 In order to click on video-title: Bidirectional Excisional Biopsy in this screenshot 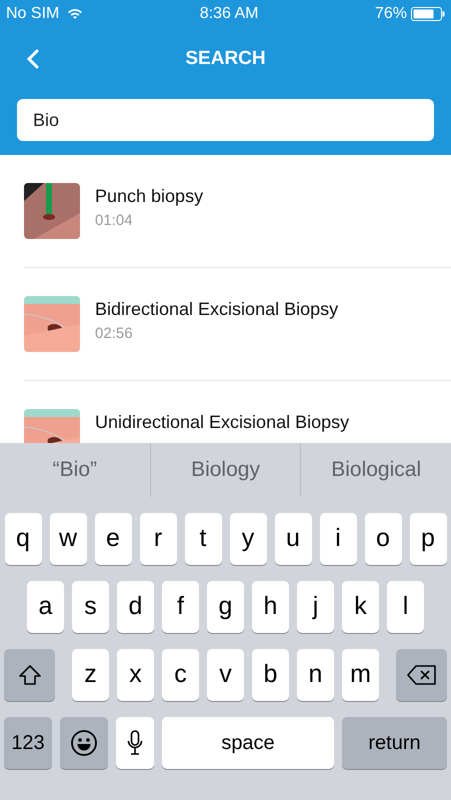, I will do `click(216, 309)`.